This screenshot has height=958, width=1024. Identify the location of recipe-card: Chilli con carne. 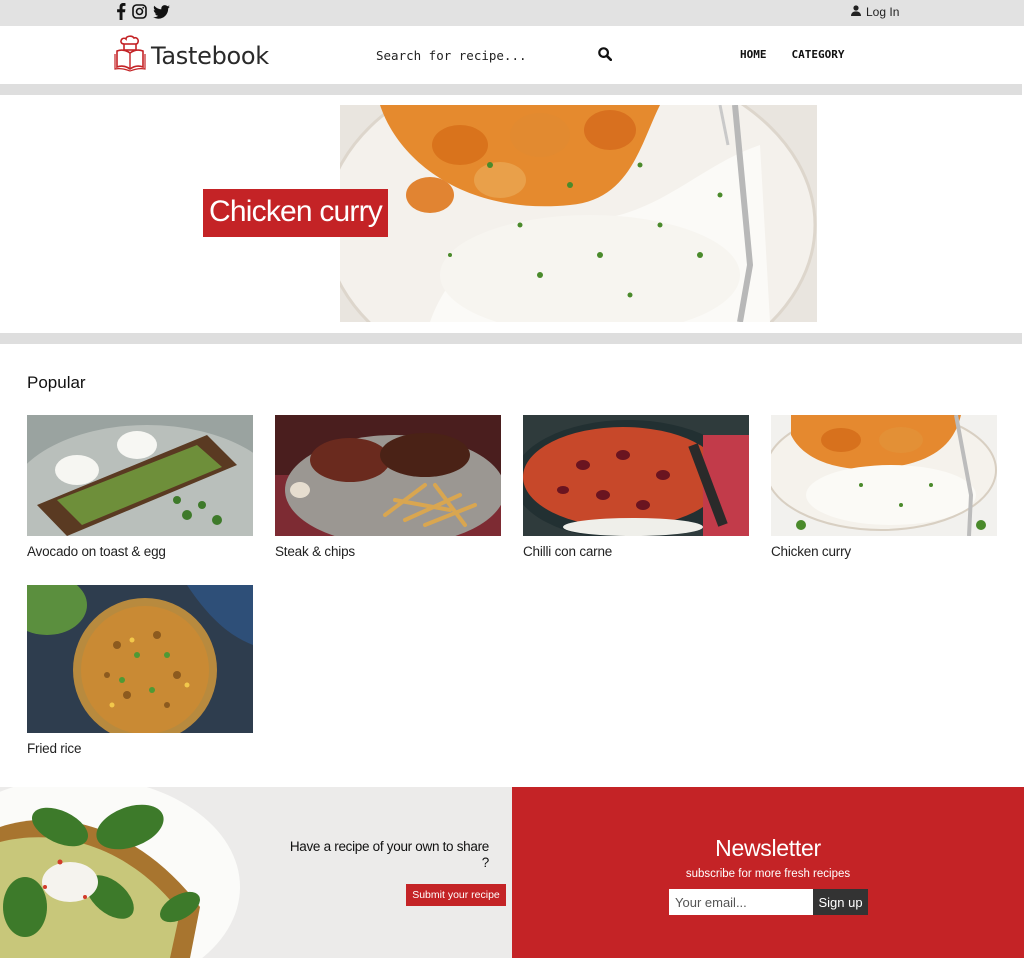
(636, 487).